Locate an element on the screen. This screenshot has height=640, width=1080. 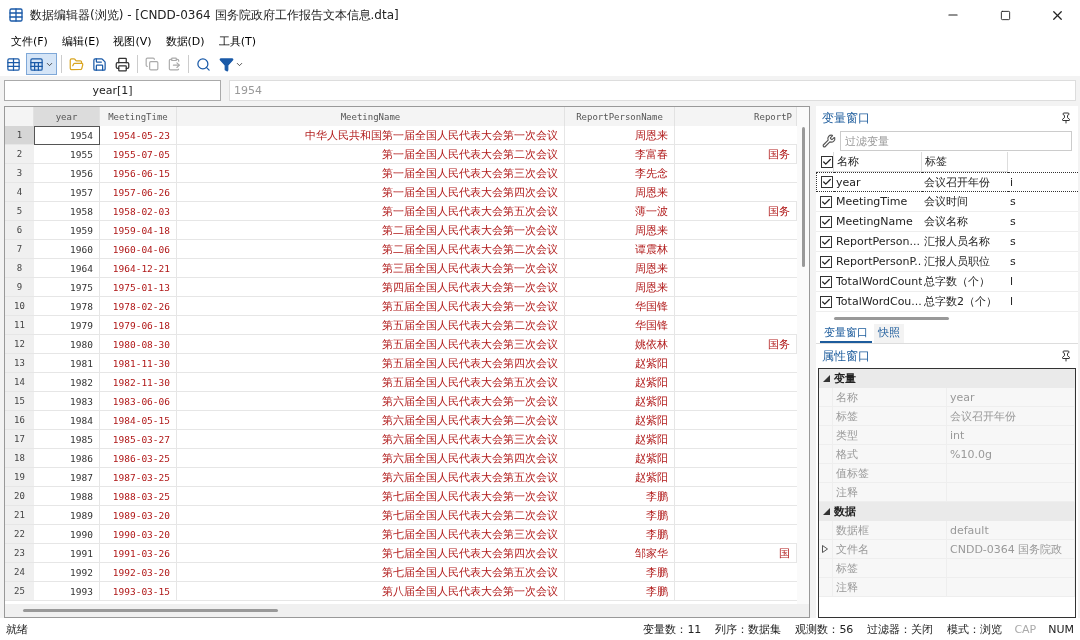
row-number: 4 is located at coordinates (19, 192).